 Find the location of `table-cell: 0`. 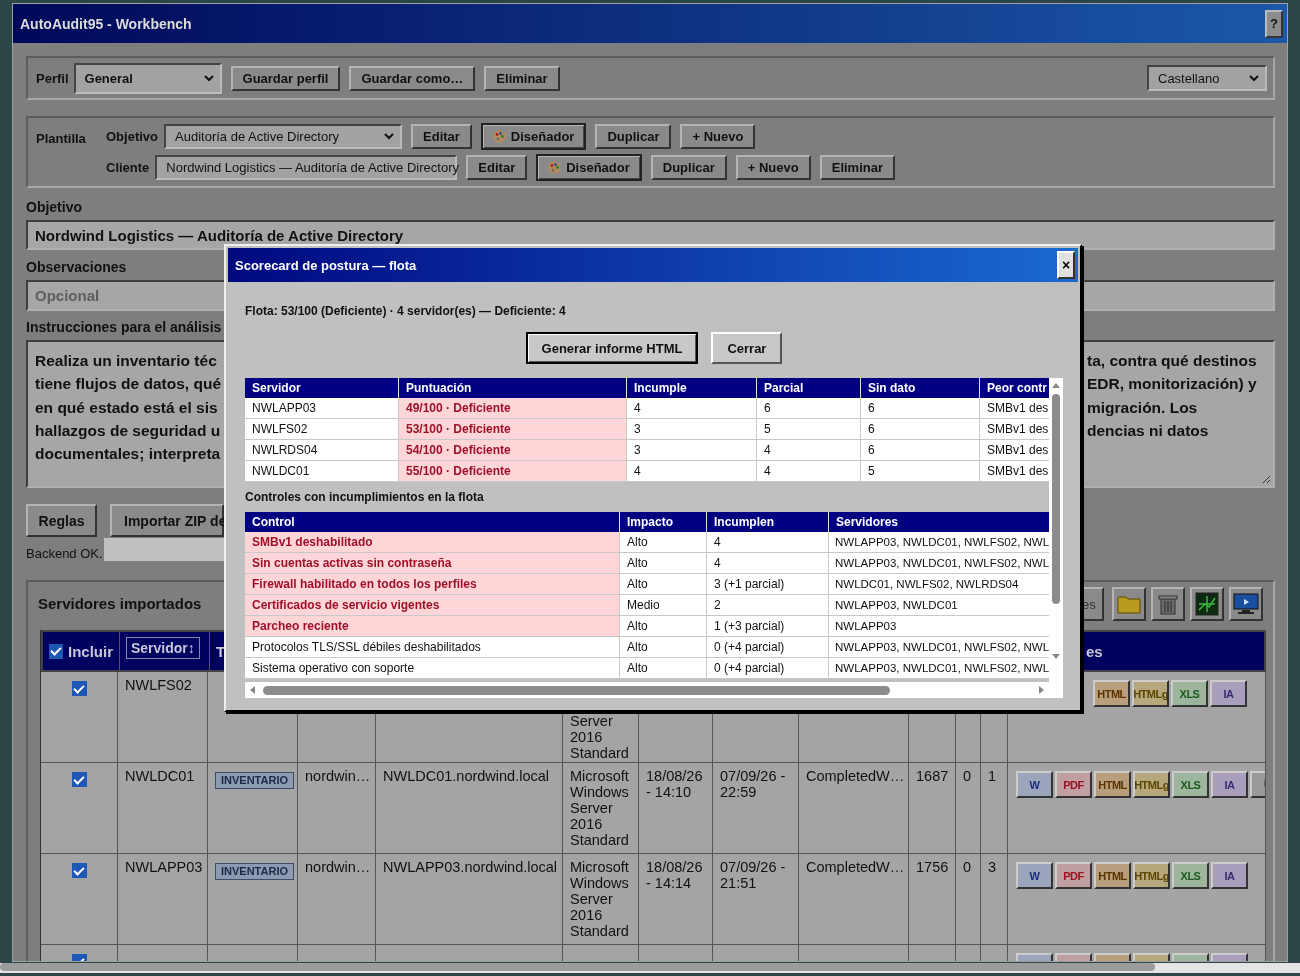

table-cell: 0 is located at coordinates (968, 808).